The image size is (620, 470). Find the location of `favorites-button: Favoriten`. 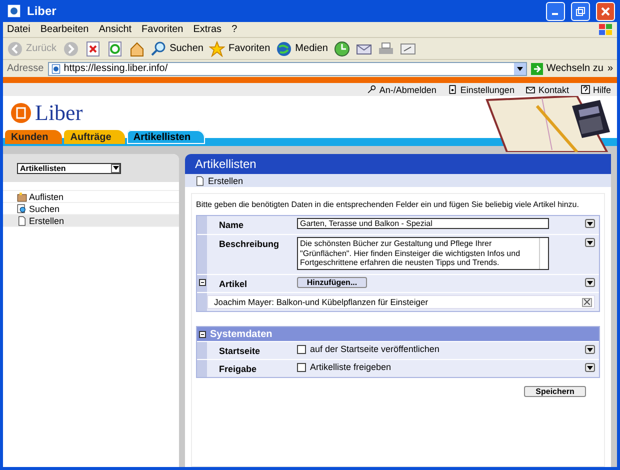

favorites-button: Favoriten is located at coordinates (239, 48).